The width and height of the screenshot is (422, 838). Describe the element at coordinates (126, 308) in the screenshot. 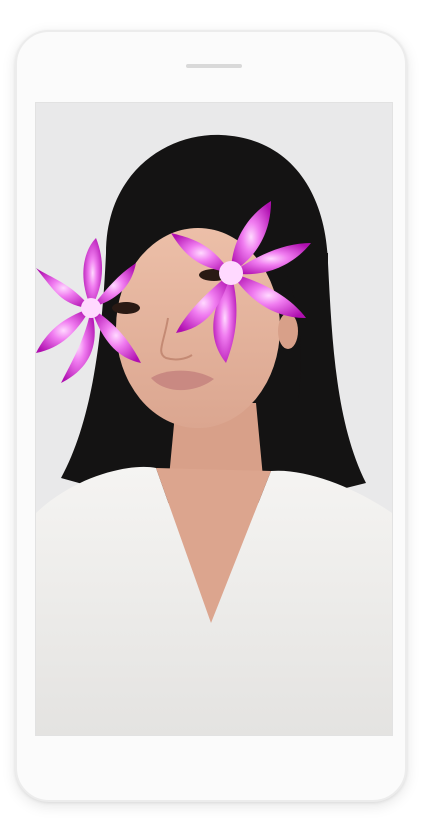

I see `left-eye` at that location.